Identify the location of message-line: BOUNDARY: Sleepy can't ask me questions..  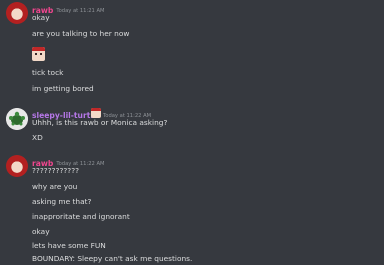
(112, 258).